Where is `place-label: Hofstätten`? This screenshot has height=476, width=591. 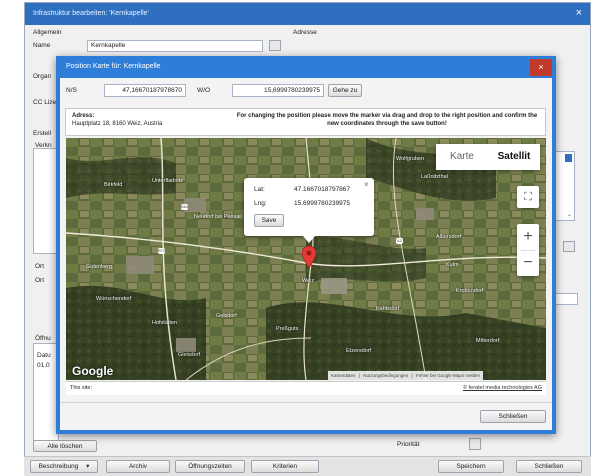 place-label: Hofstätten is located at coordinates (165, 323).